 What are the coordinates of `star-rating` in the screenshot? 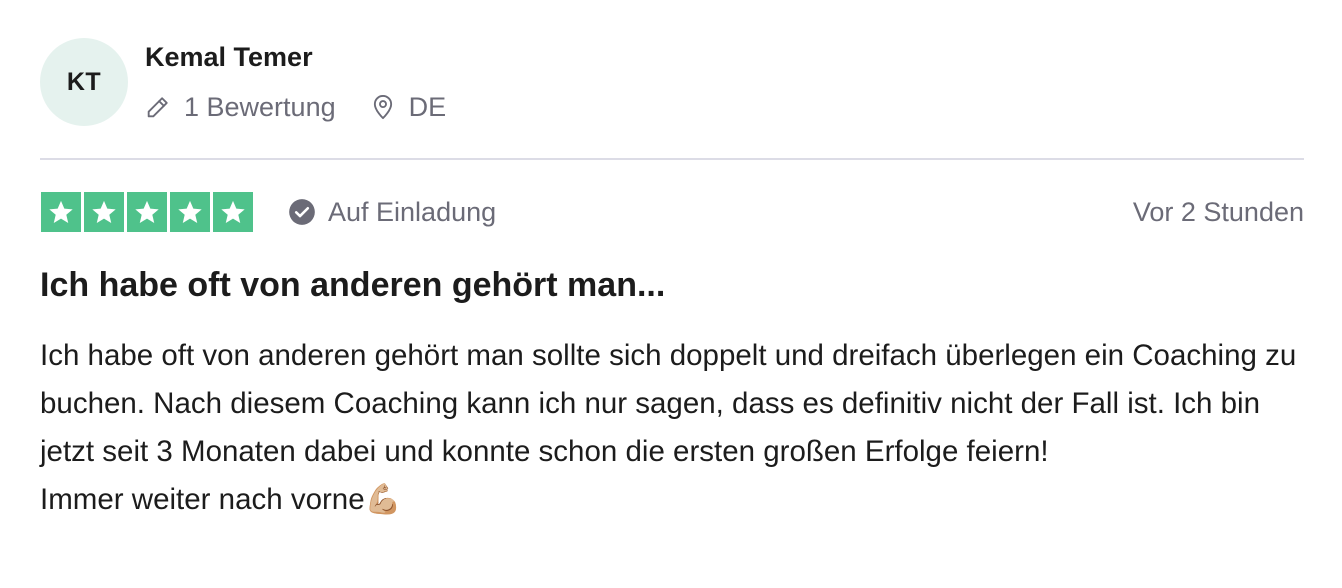 It's located at (147, 212).